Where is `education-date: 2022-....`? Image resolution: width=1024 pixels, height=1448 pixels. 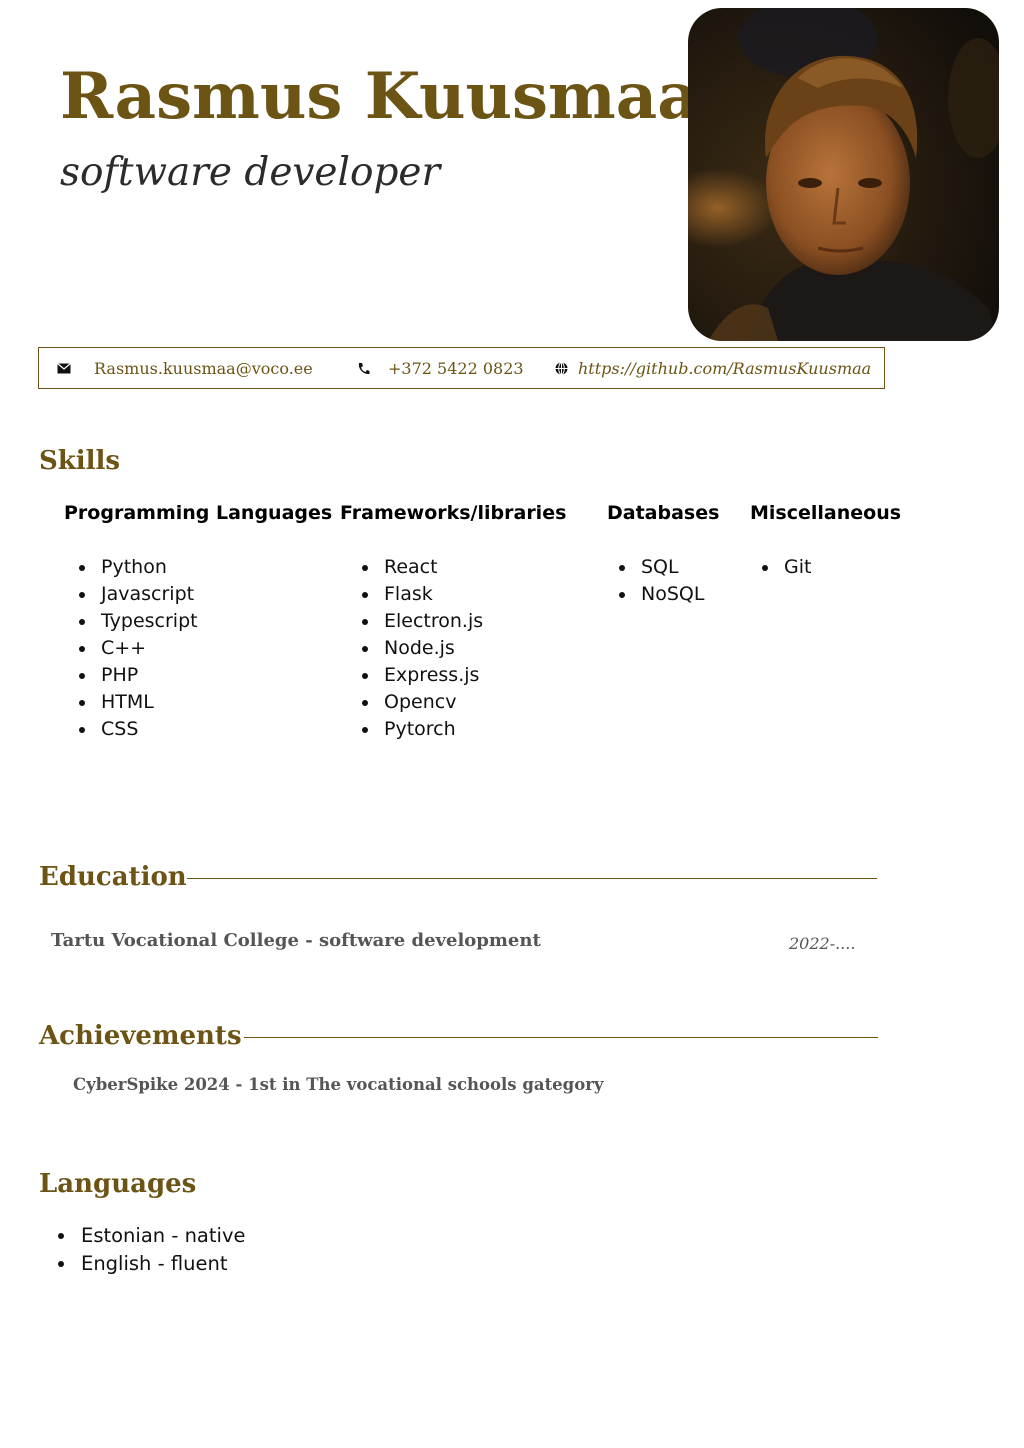
education-date: 2022-.... is located at coordinates (822, 943).